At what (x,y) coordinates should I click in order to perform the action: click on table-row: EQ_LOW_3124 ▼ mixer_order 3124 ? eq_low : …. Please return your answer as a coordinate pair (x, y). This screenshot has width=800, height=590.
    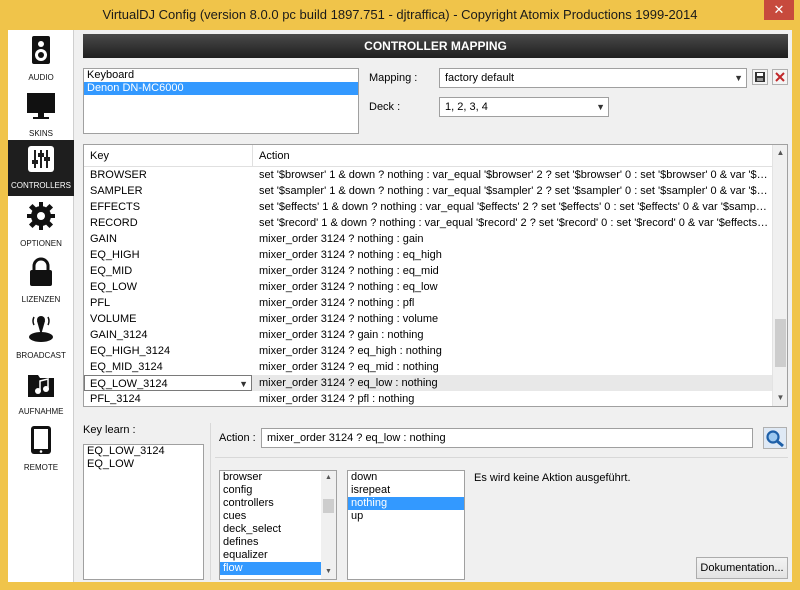
    Looking at the image, I should click on (428, 383).